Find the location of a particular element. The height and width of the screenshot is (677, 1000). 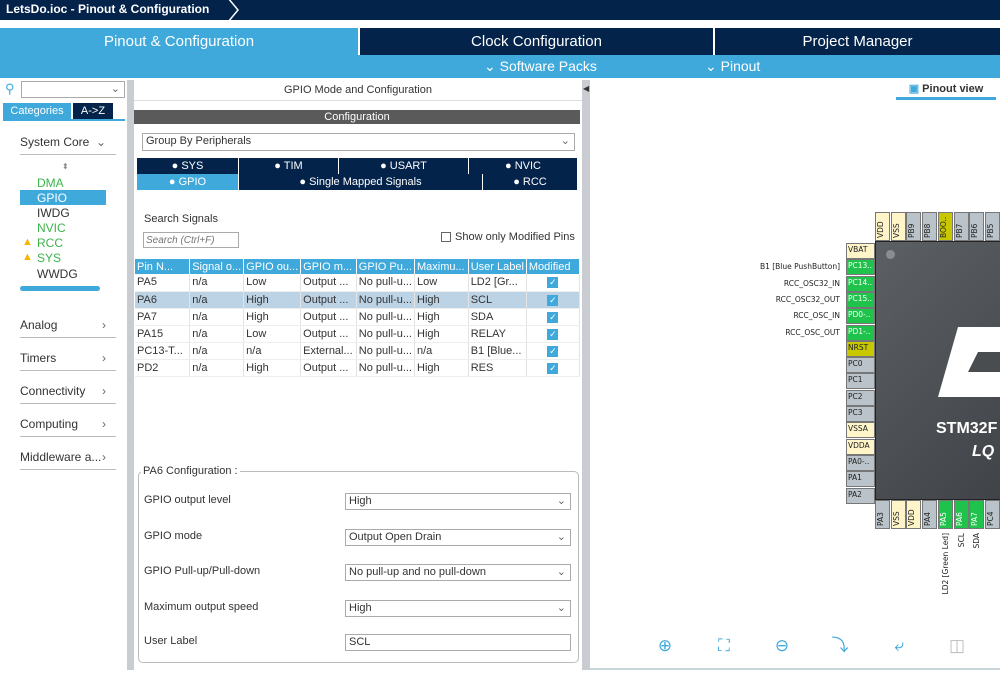

pin-pa4: PA4 is located at coordinates (930, 514).